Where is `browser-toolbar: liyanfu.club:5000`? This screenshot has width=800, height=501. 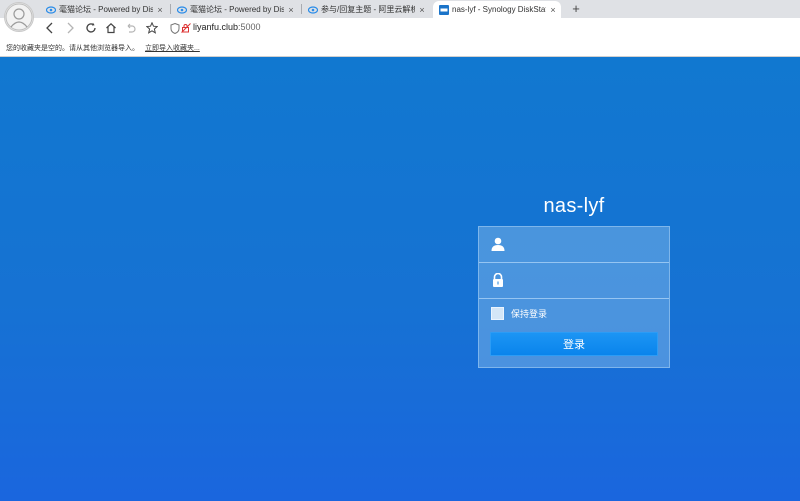
browser-toolbar: liyanfu.club:5000 is located at coordinates (400, 28).